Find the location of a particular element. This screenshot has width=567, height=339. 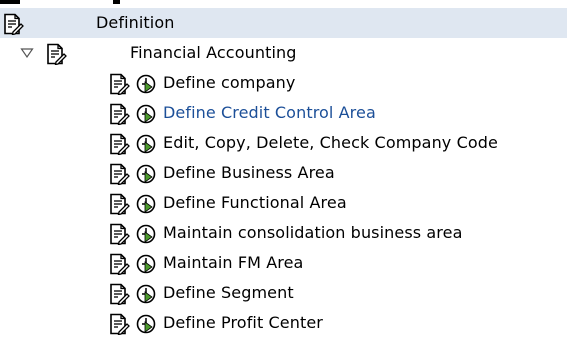

tree-item-maintain-consolidation-business-area: Maintain consolidation business area is located at coordinates (283, 233).